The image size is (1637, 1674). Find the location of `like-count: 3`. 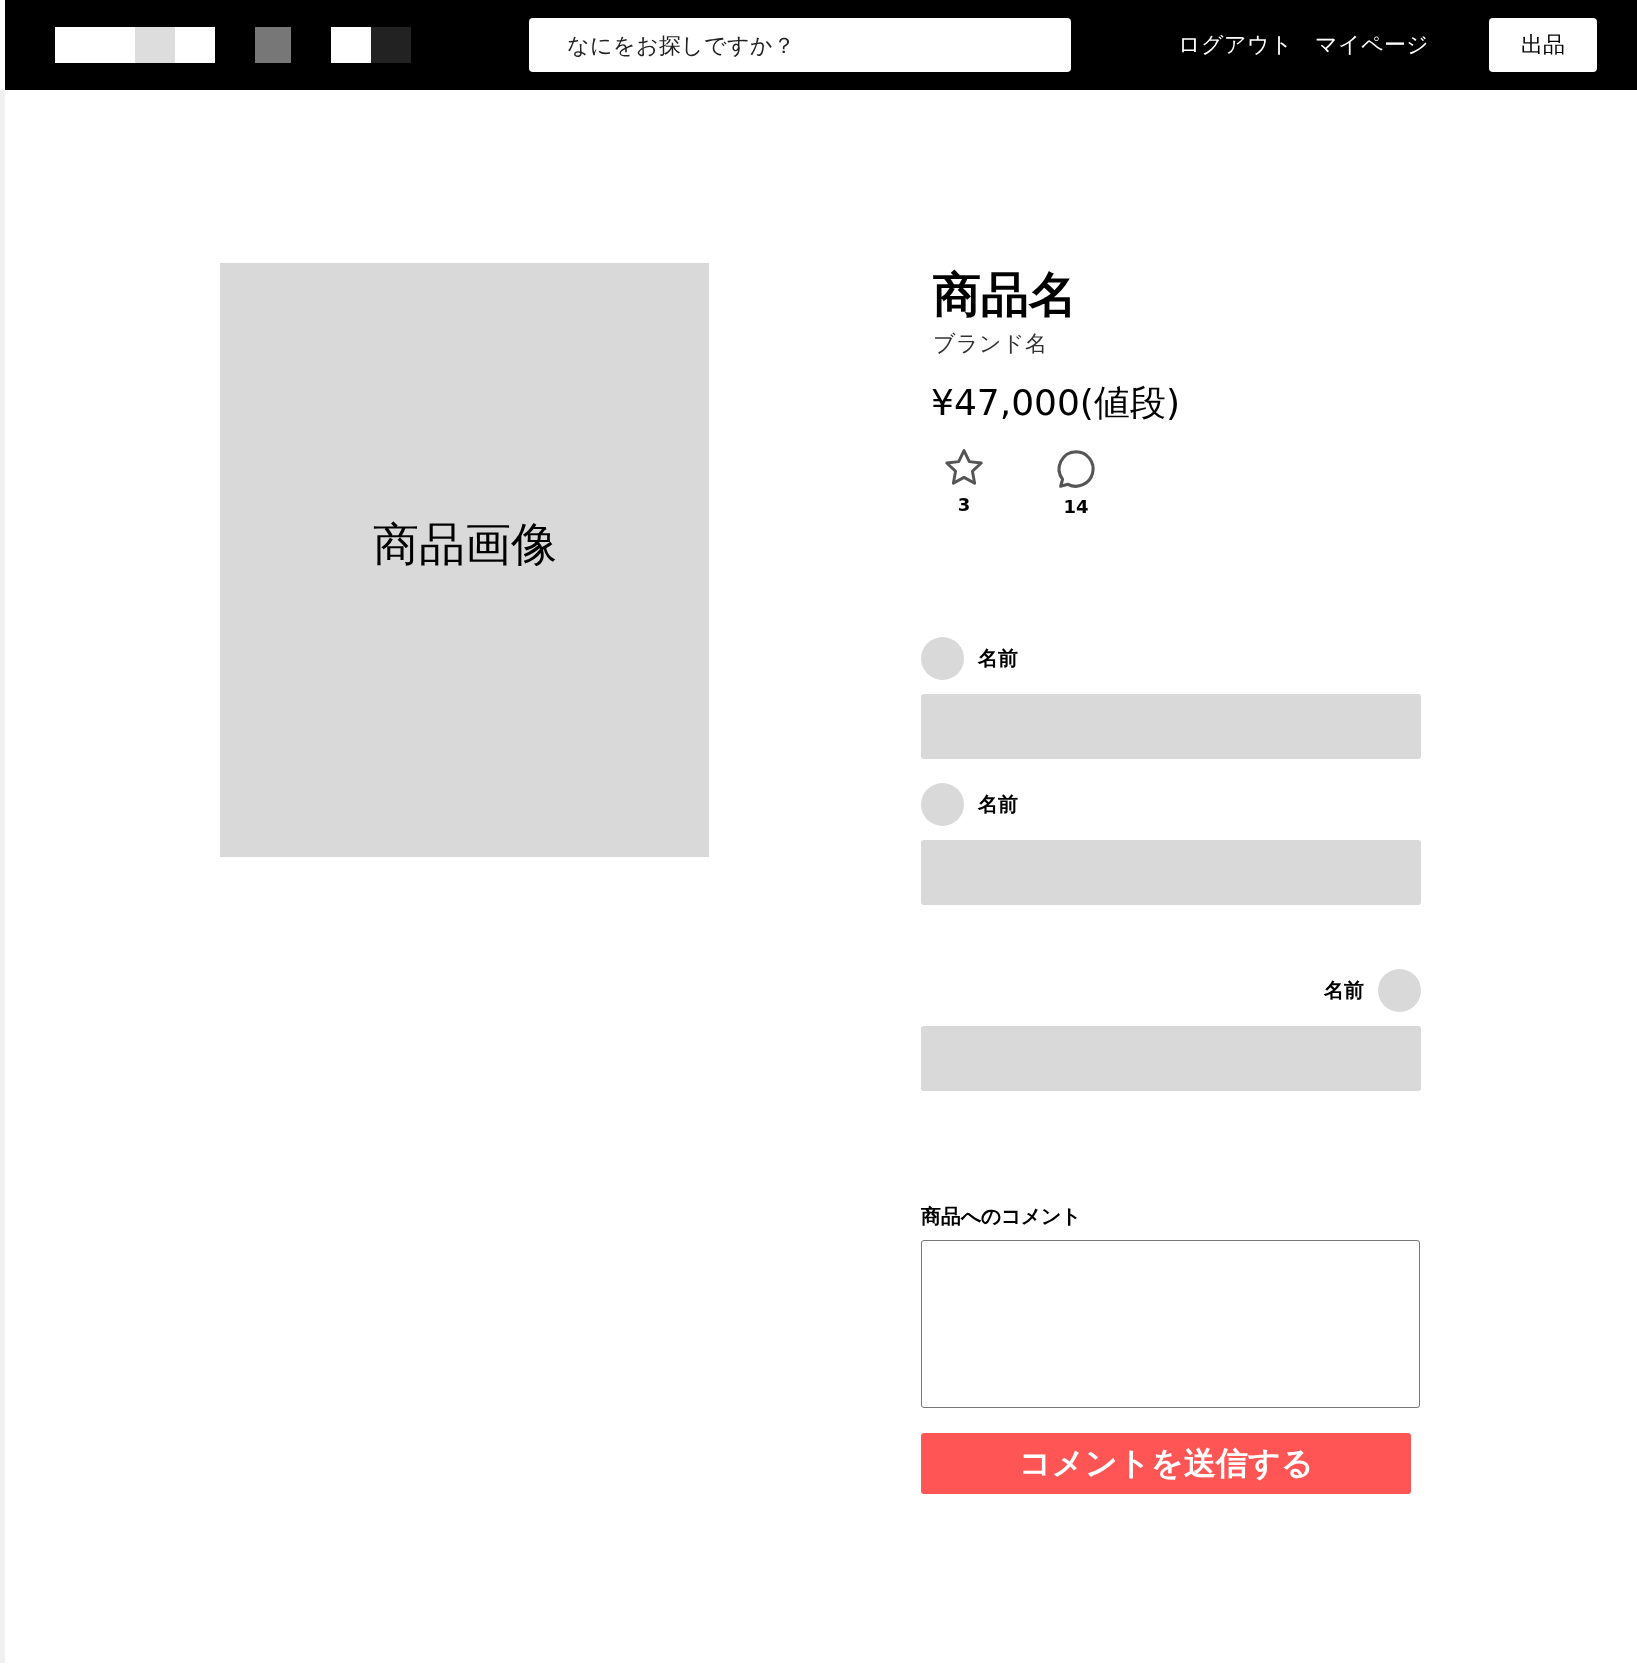

like-count: 3 is located at coordinates (964, 504).